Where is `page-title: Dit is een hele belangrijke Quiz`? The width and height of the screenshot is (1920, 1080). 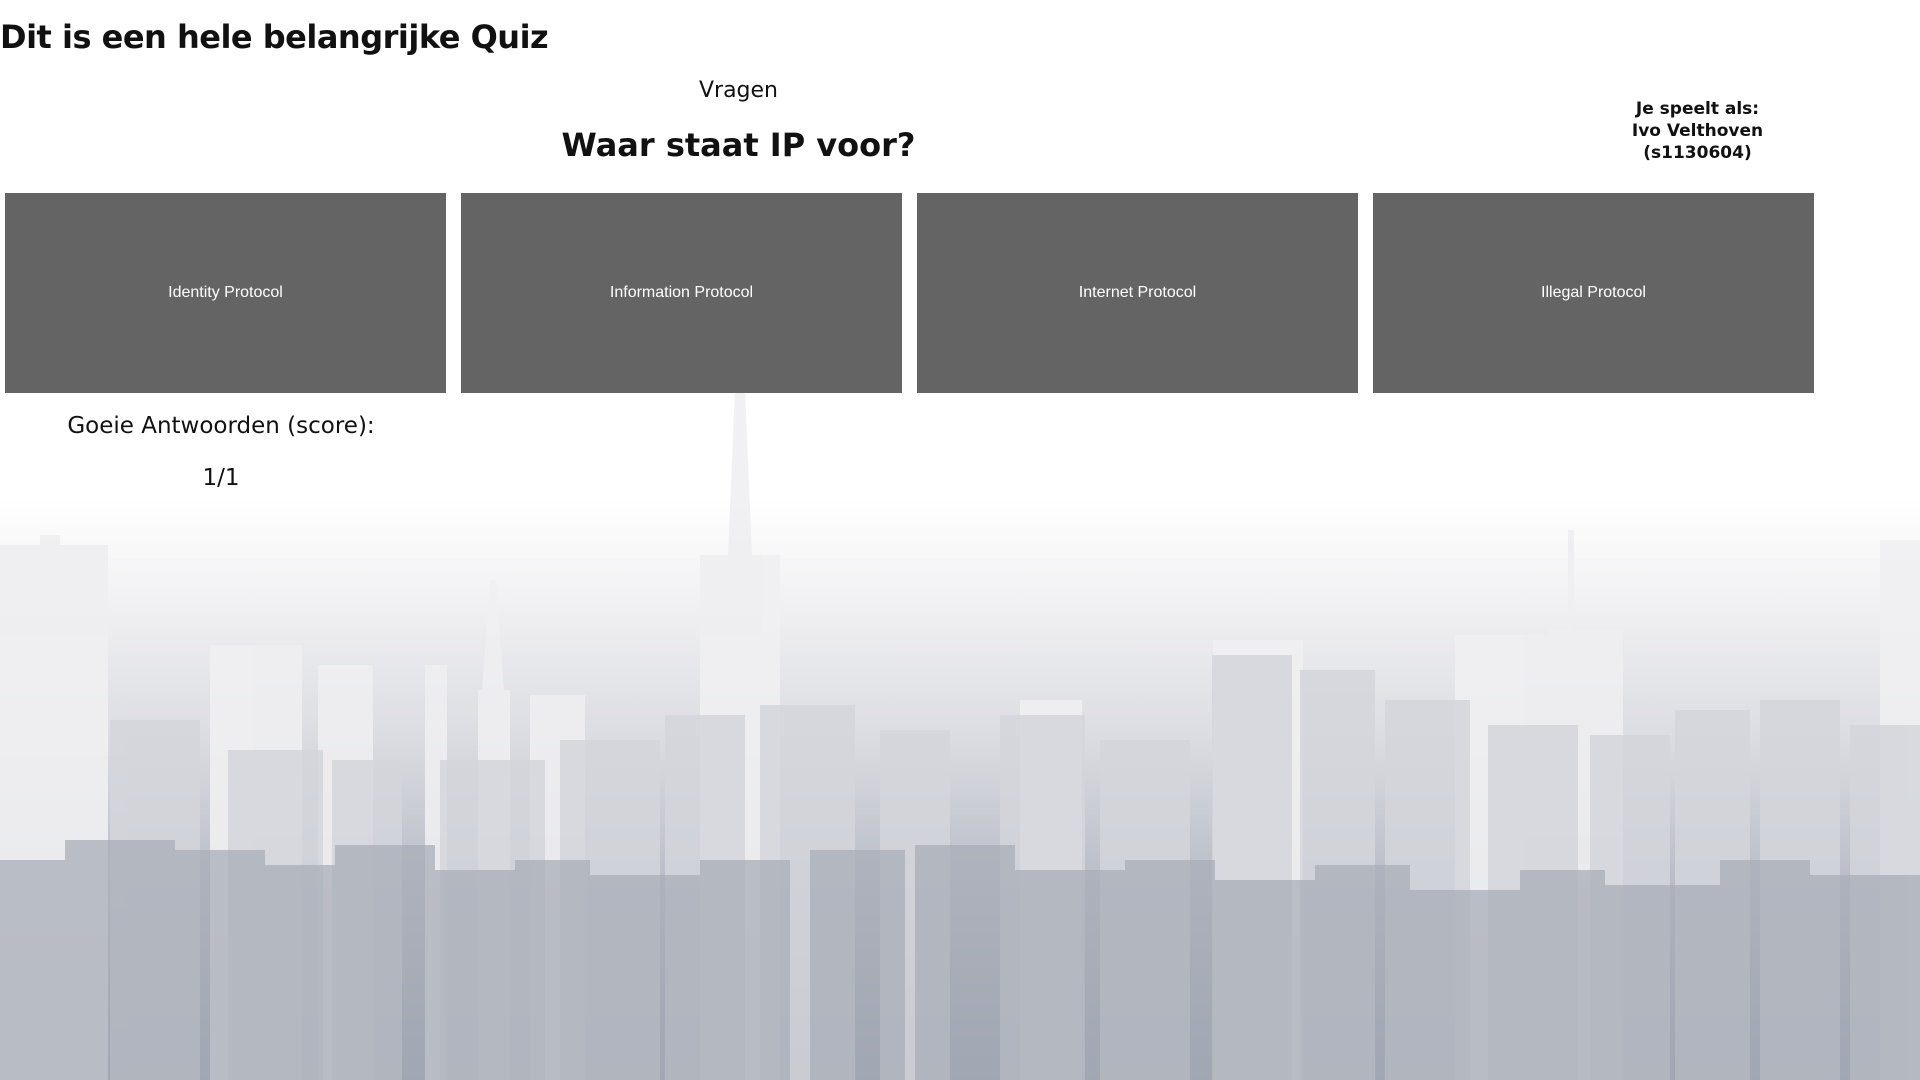 page-title: Dit is een hele belangrijke Quiz is located at coordinates (274, 37).